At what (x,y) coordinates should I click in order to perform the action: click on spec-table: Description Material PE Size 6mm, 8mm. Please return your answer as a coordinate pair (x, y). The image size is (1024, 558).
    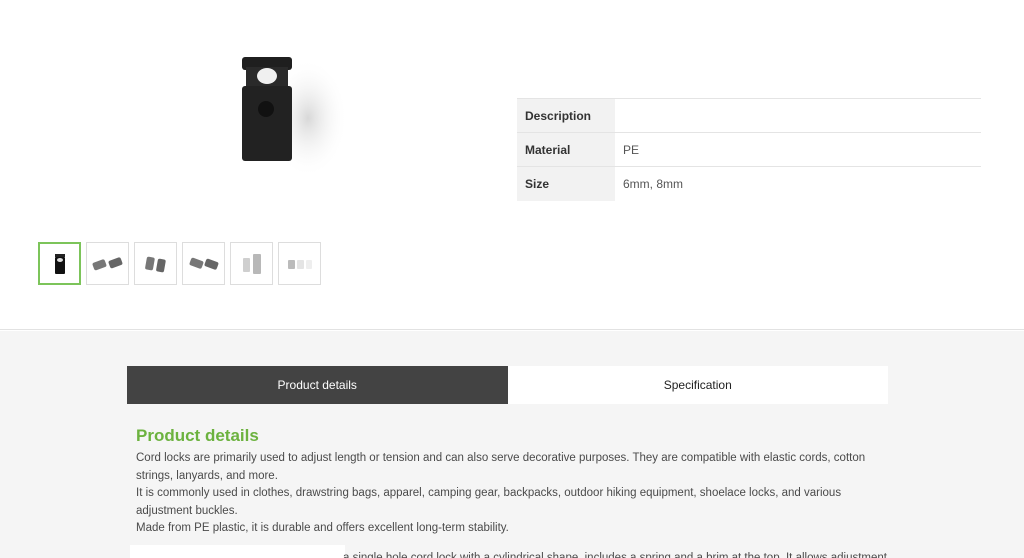
    Looking at the image, I should click on (749, 149).